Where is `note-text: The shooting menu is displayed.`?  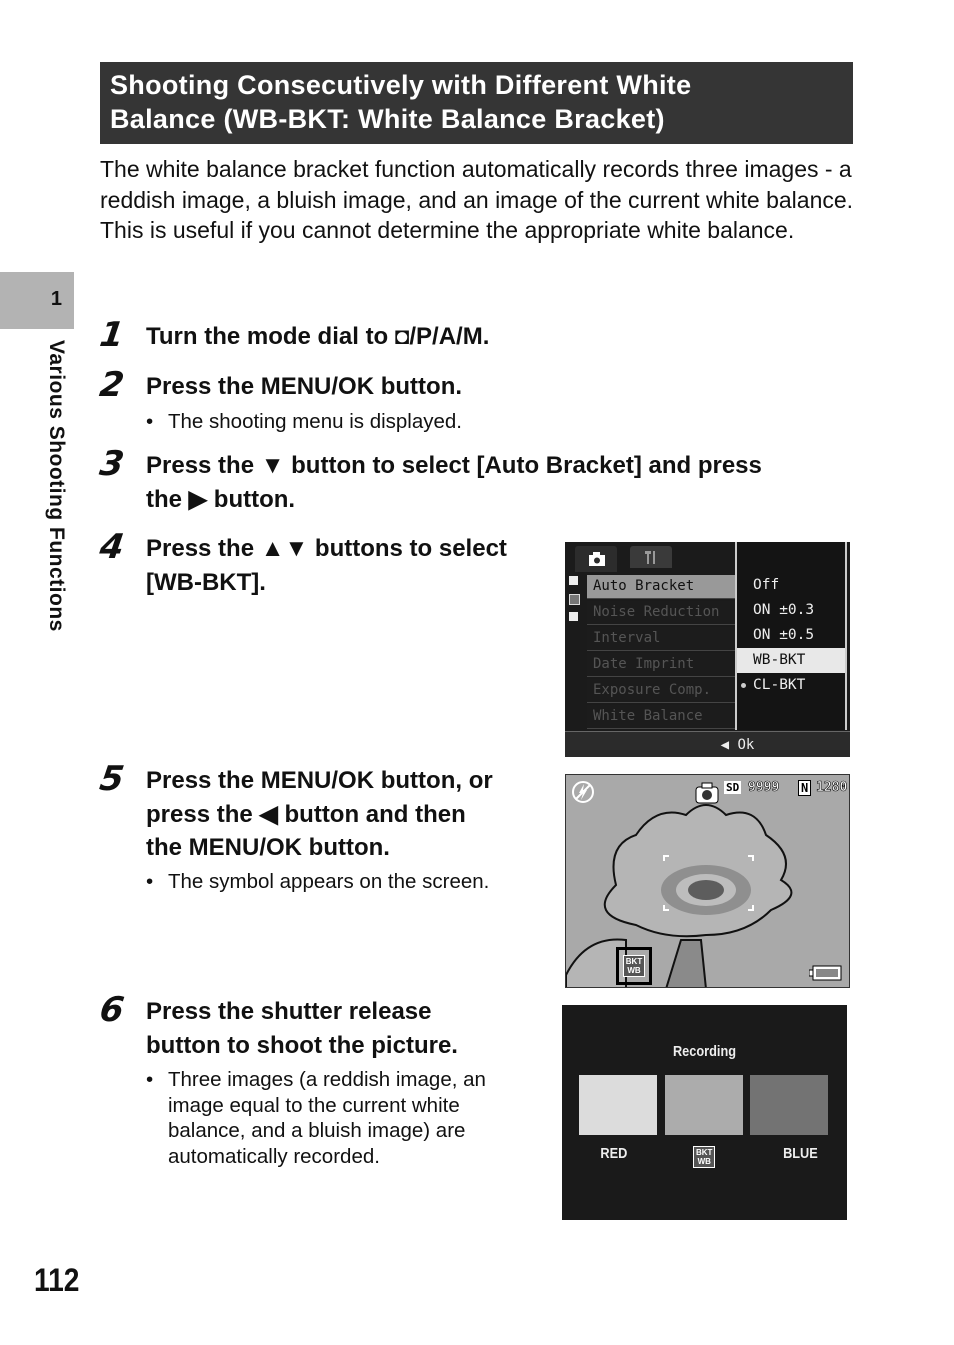 note-text: The shooting menu is displayed. is located at coordinates (315, 421).